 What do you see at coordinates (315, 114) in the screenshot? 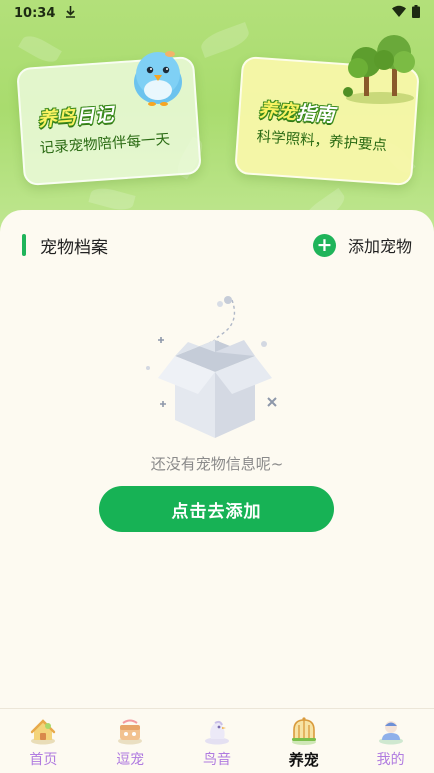
I see `pet-guide-title-b: 指南` at bounding box center [315, 114].